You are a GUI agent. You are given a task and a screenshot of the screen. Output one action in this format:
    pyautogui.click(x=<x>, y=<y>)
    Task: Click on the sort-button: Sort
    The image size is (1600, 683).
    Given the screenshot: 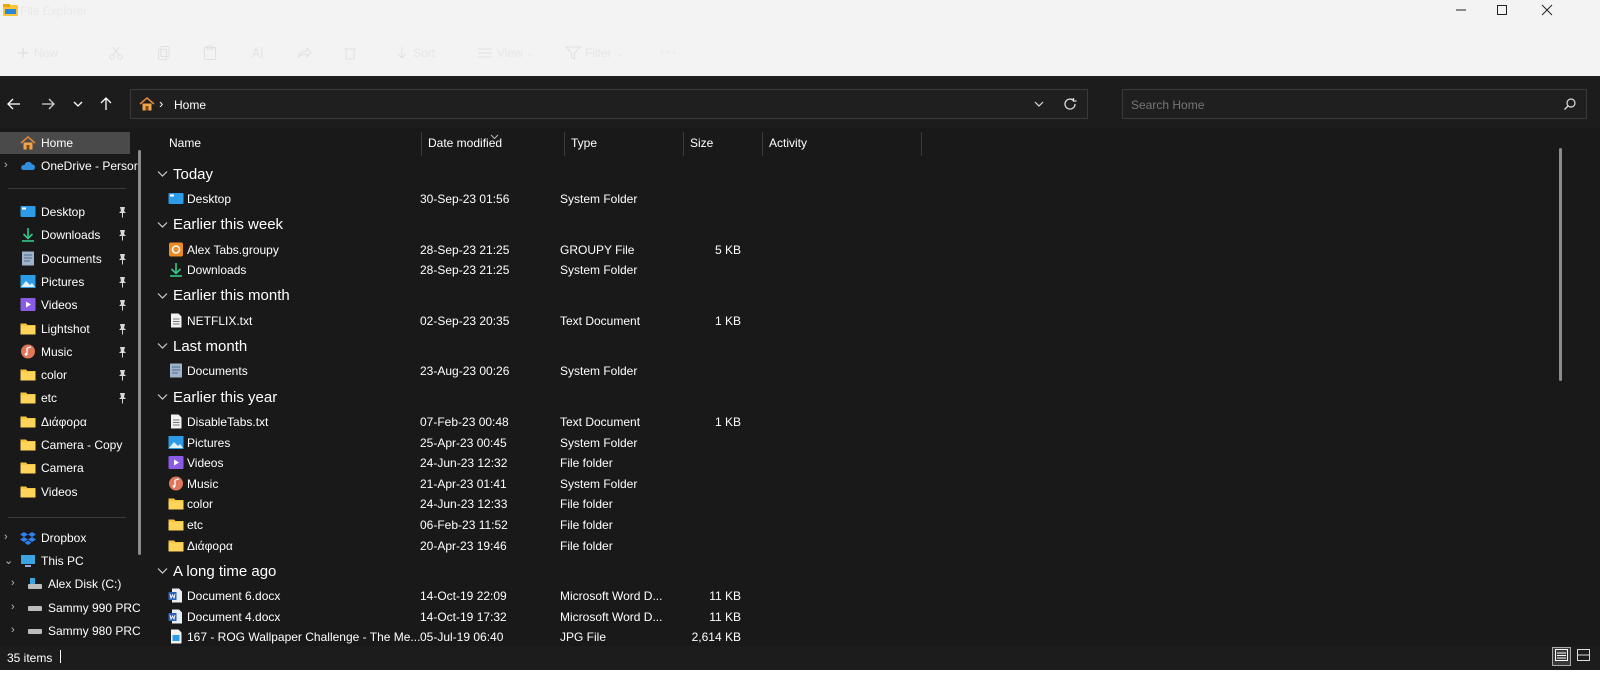 What is the action you would take?
    pyautogui.click(x=415, y=53)
    